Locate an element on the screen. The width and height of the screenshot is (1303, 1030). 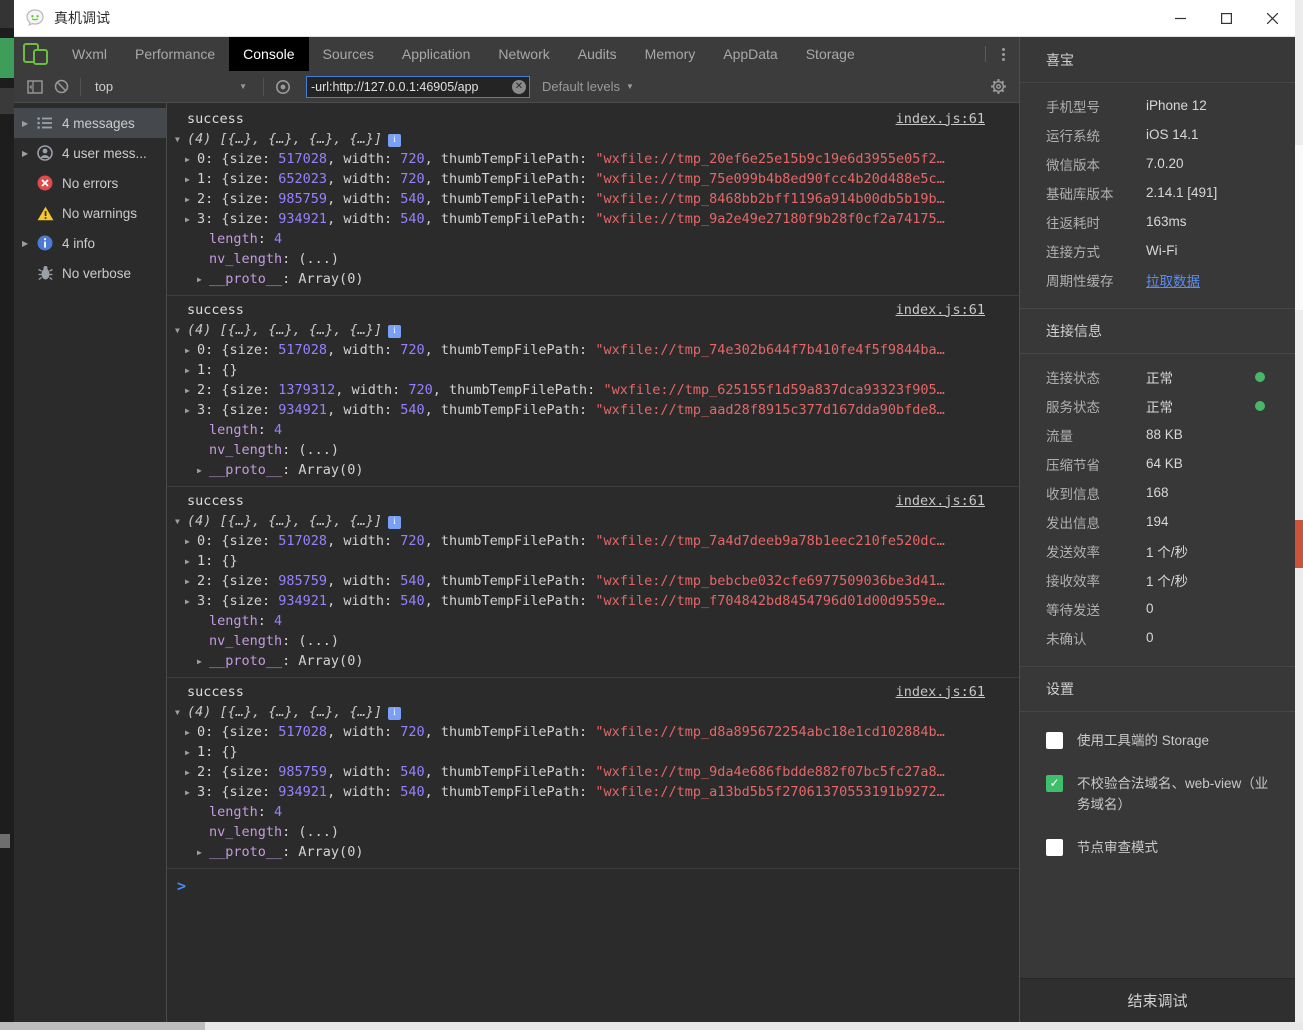
console-token: {} is located at coordinates (229, 370).